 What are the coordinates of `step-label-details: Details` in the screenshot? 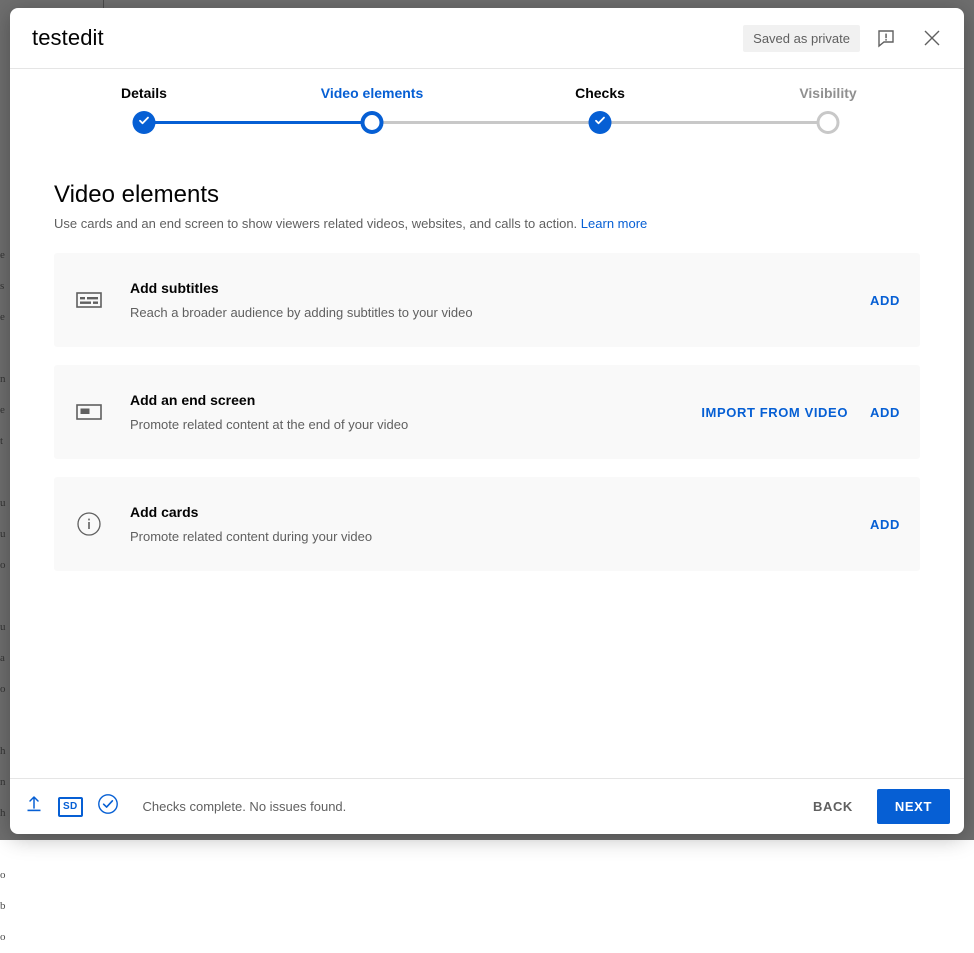 It's located at (144, 93).